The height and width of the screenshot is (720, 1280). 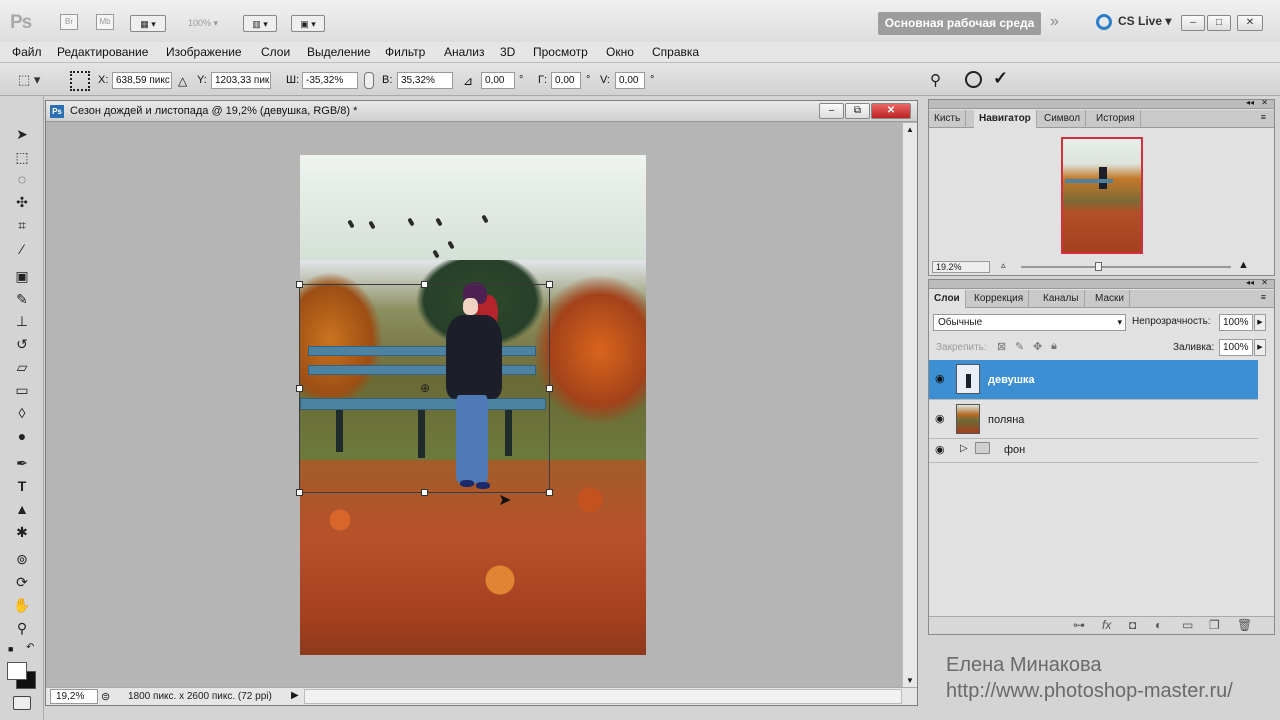 I want to click on workspace-button: Основная рабочая среда, so click(x=959, y=23).